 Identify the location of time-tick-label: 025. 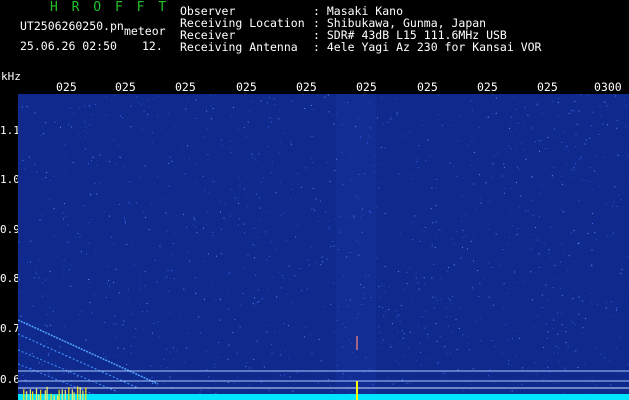
(306, 87).